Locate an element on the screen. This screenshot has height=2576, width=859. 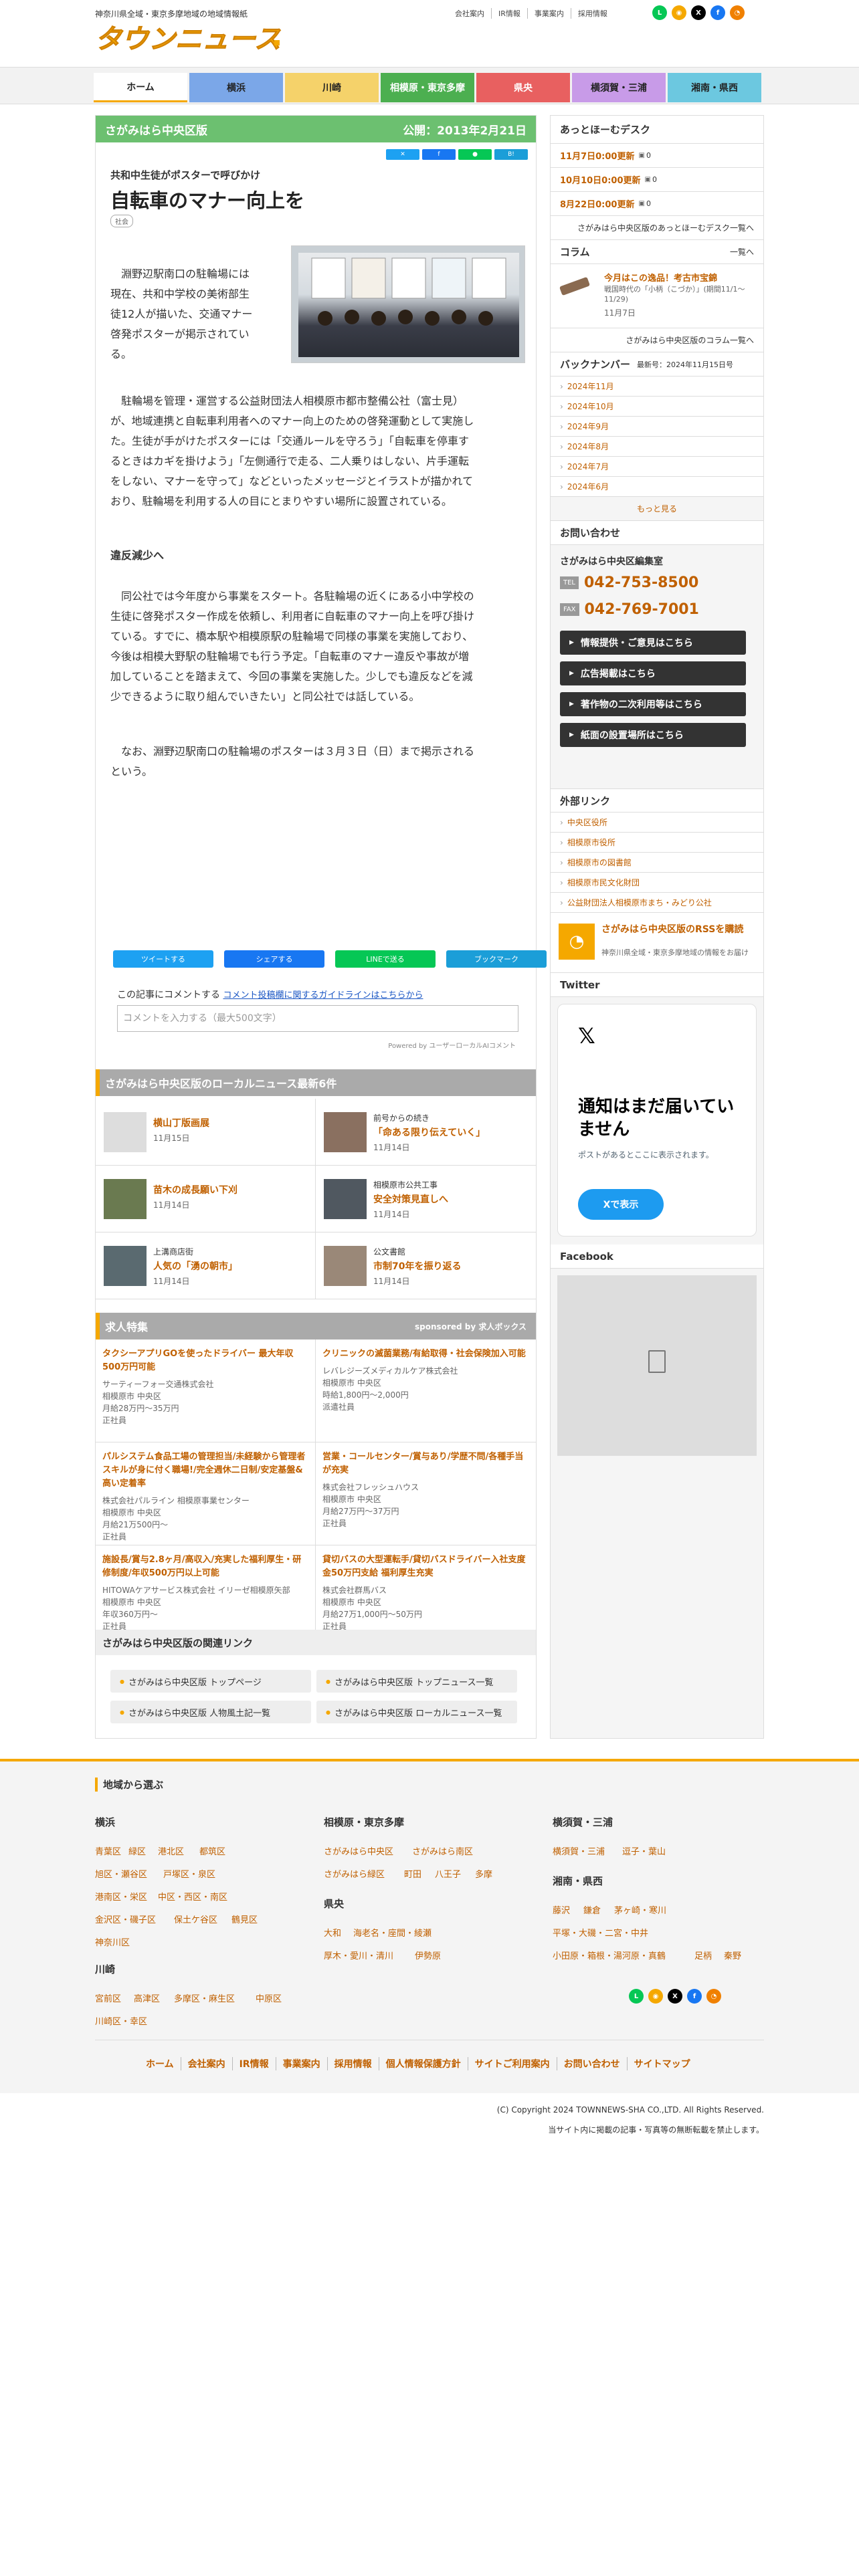
backnumber-item: 2024年8月 is located at coordinates (657, 447).